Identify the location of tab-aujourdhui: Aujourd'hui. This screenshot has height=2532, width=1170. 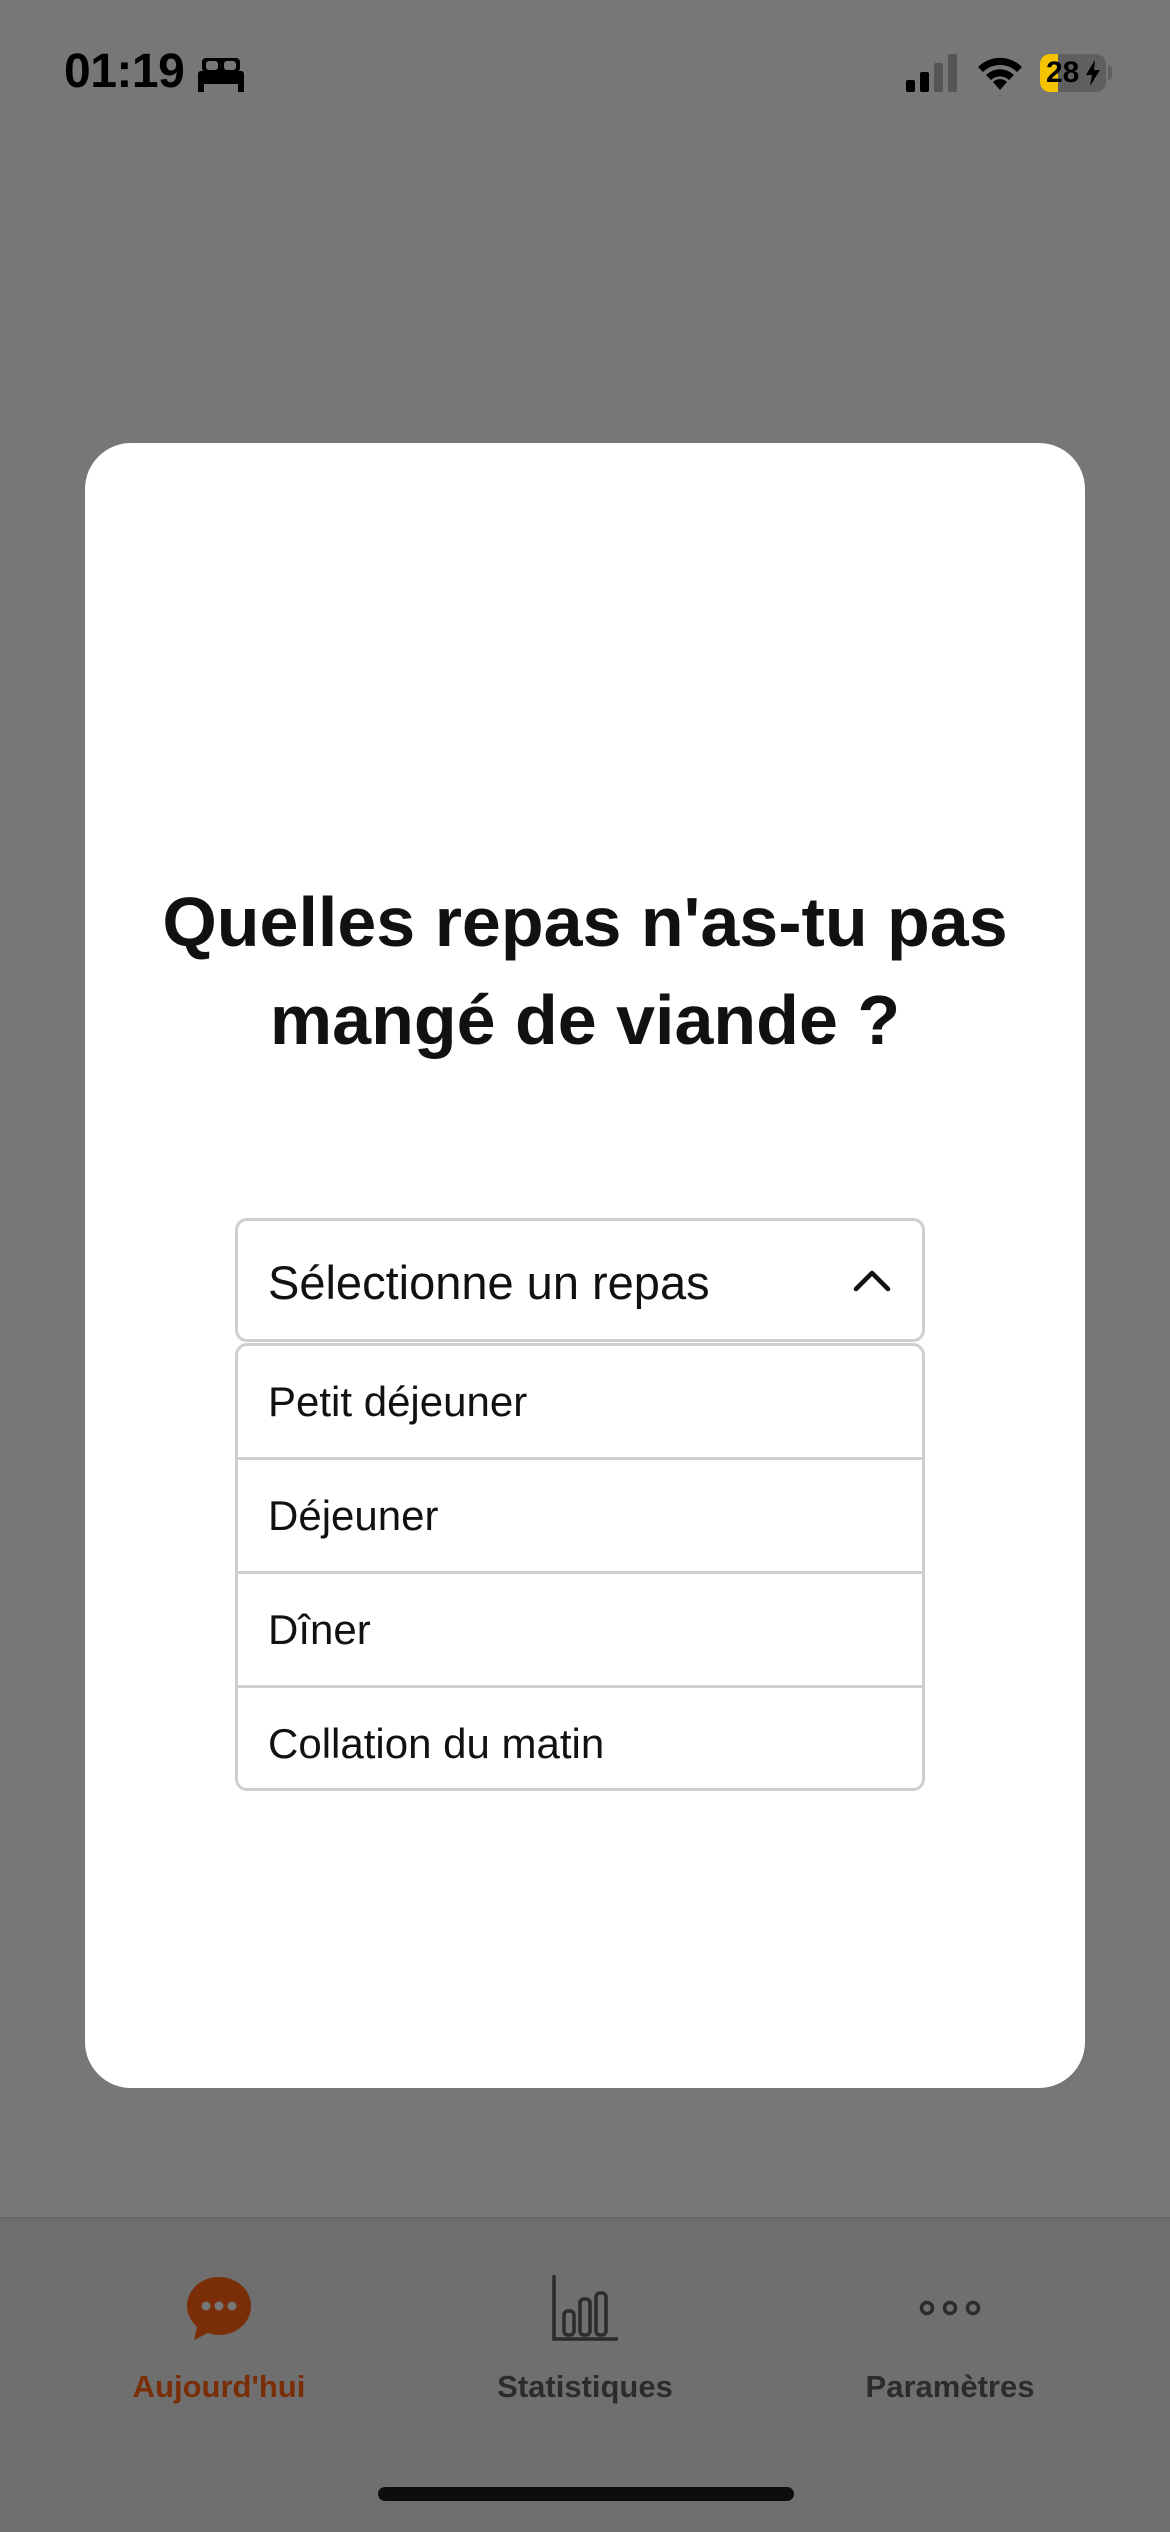
(219, 2339).